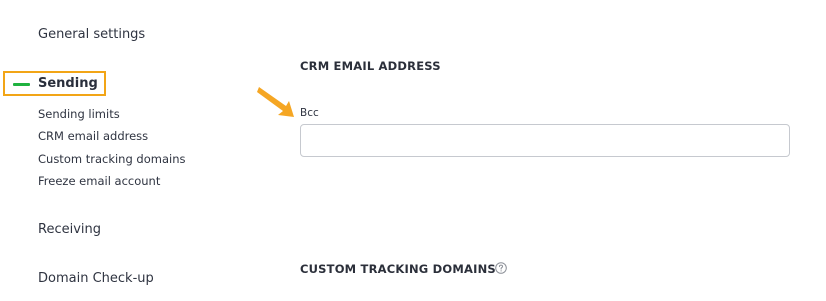  I want to click on sidebar-item-label: Sending, so click(68, 83).